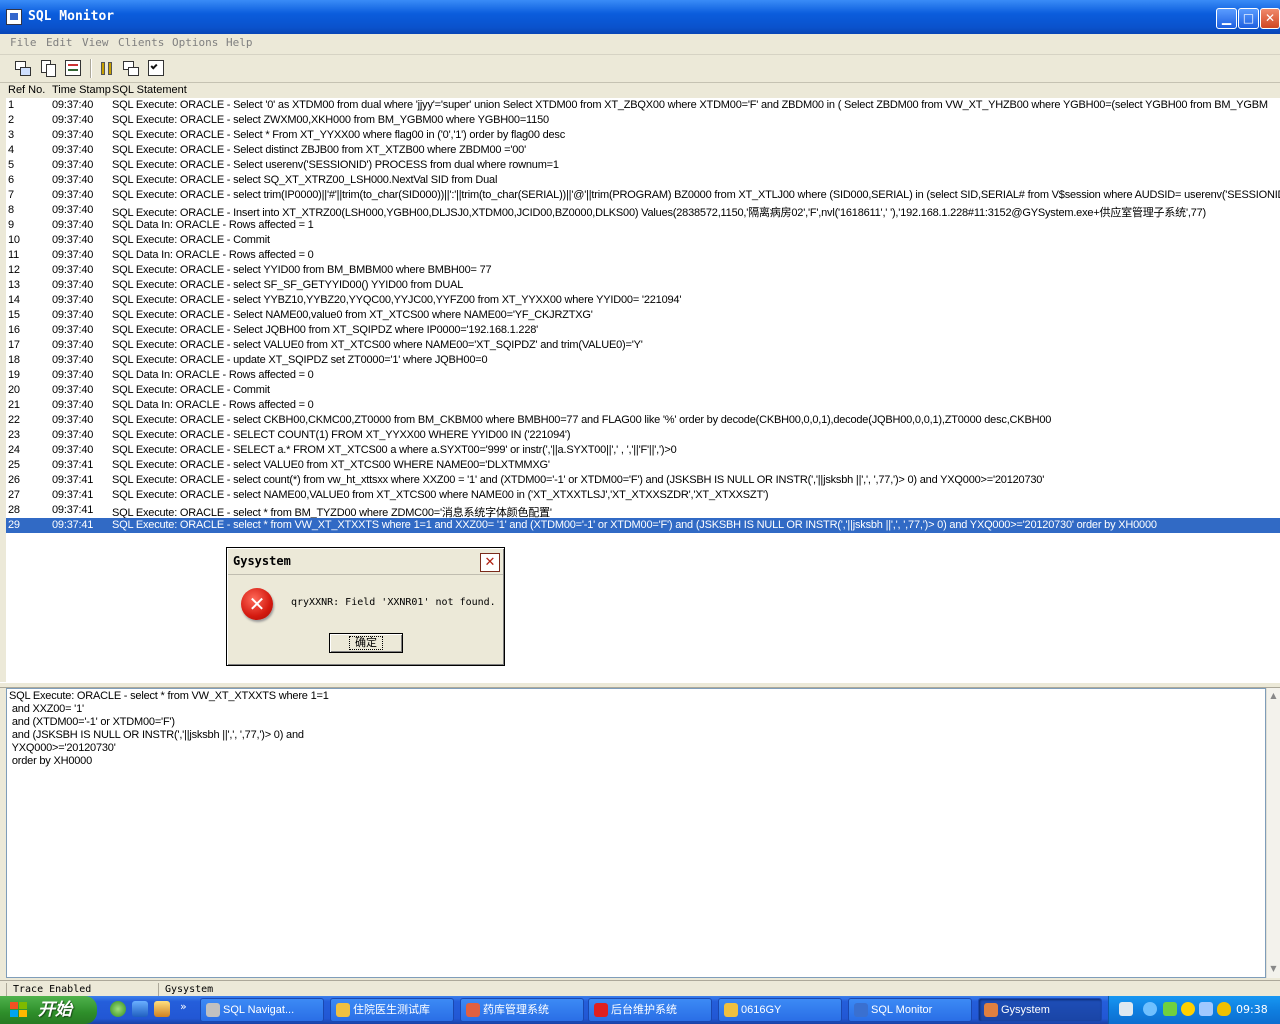  What do you see at coordinates (23, 42) in the screenshot?
I see `menu-file: File` at bounding box center [23, 42].